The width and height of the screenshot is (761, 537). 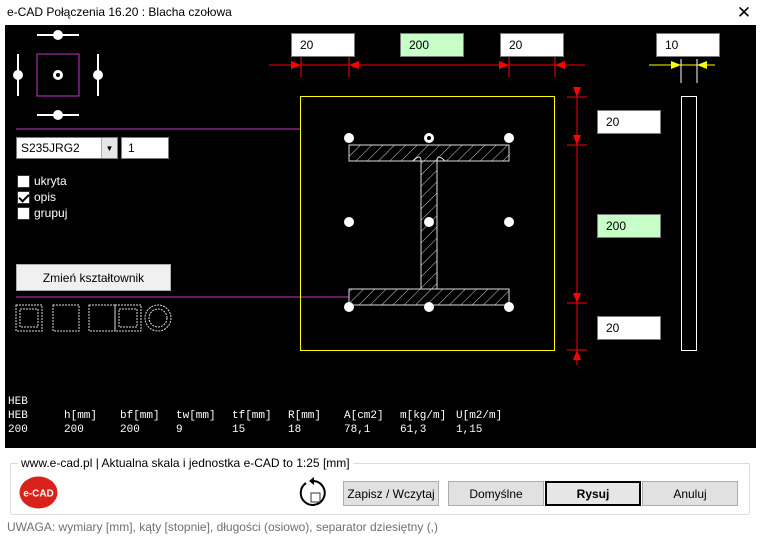 I want to click on profile-circle-icon, so click(x=158, y=318).